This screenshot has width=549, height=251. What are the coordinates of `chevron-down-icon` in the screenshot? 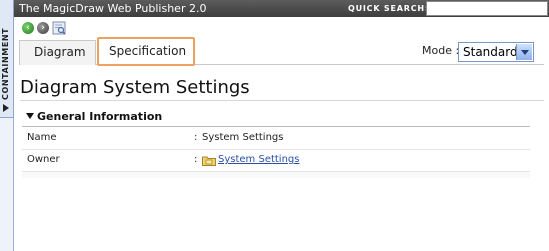 It's located at (524, 52).